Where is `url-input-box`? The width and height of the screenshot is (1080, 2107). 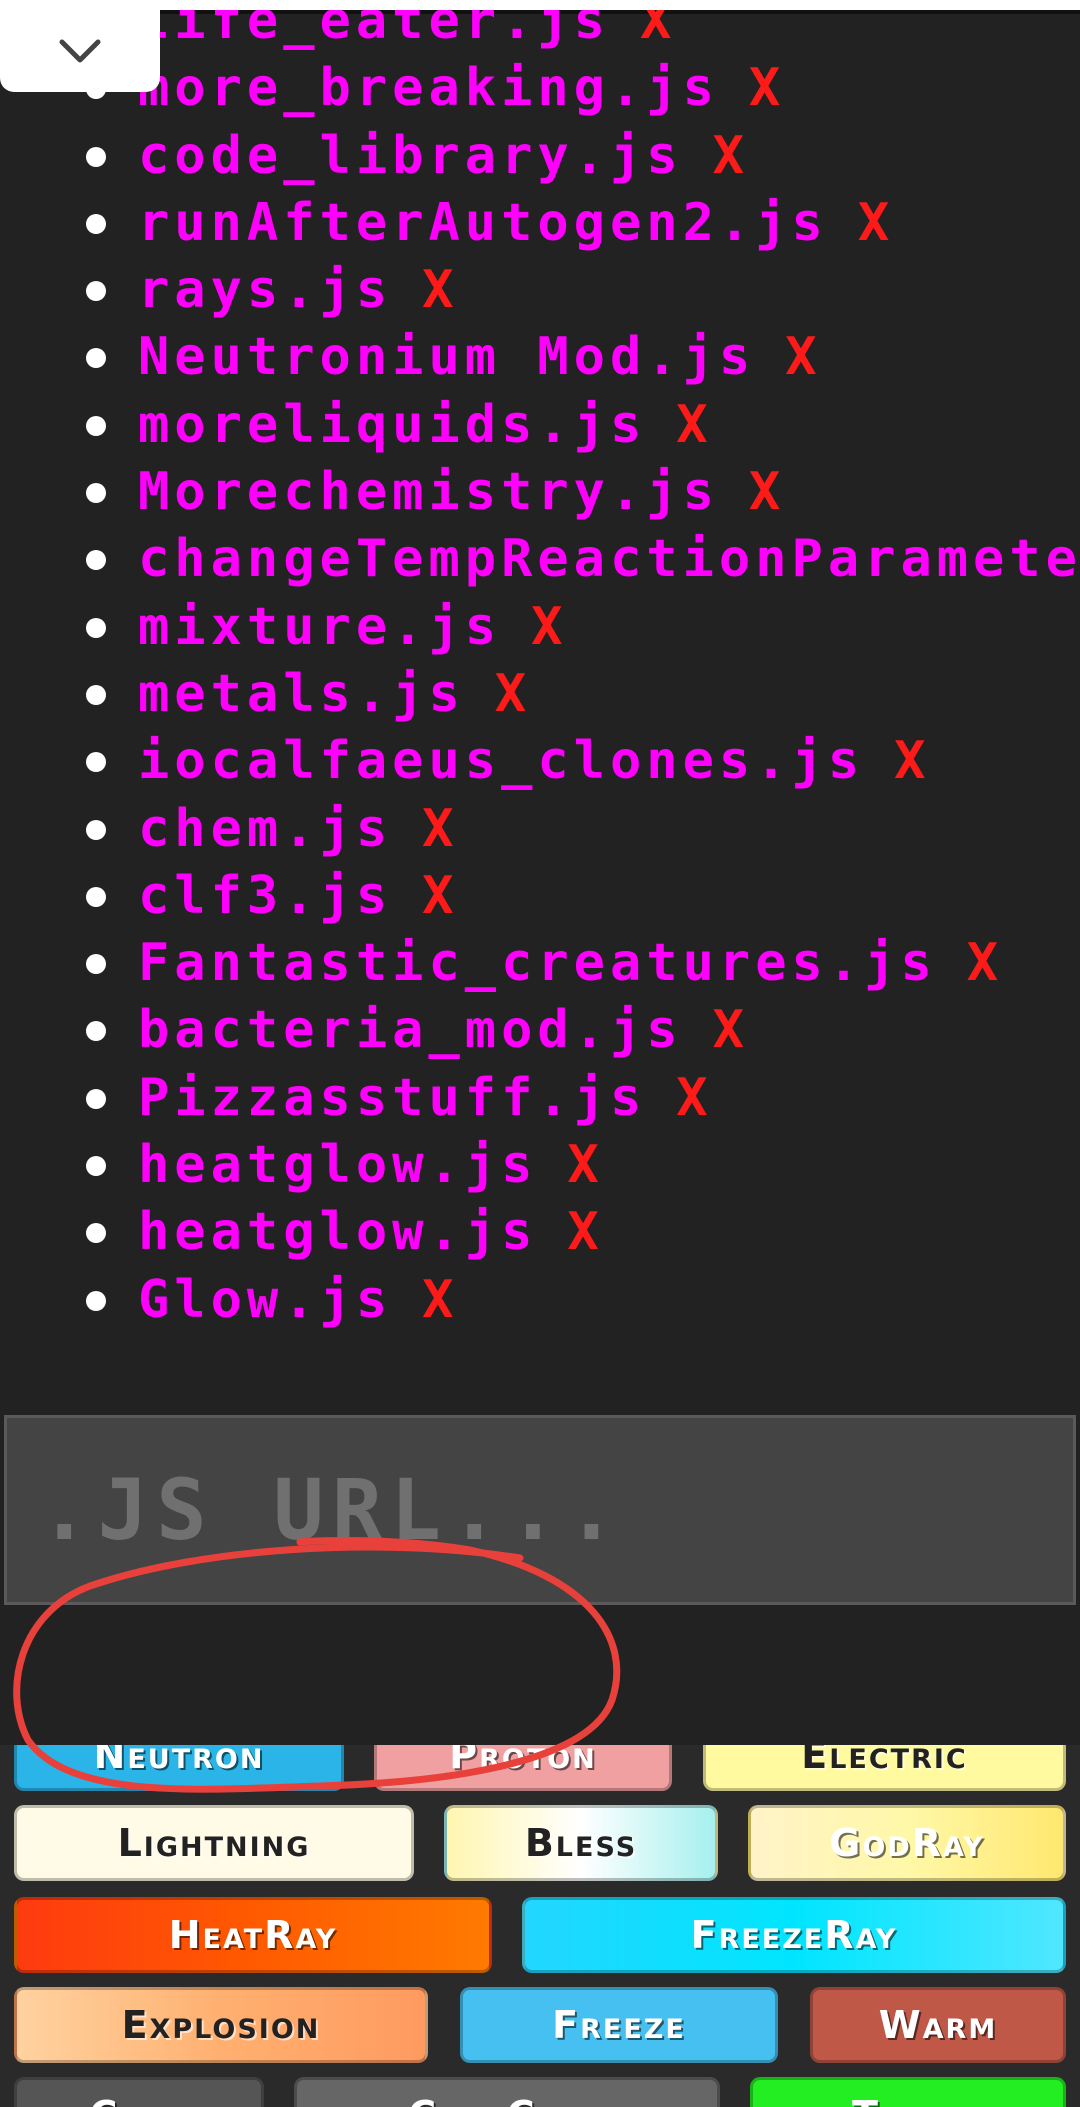 url-input-box is located at coordinates (540, 1510).